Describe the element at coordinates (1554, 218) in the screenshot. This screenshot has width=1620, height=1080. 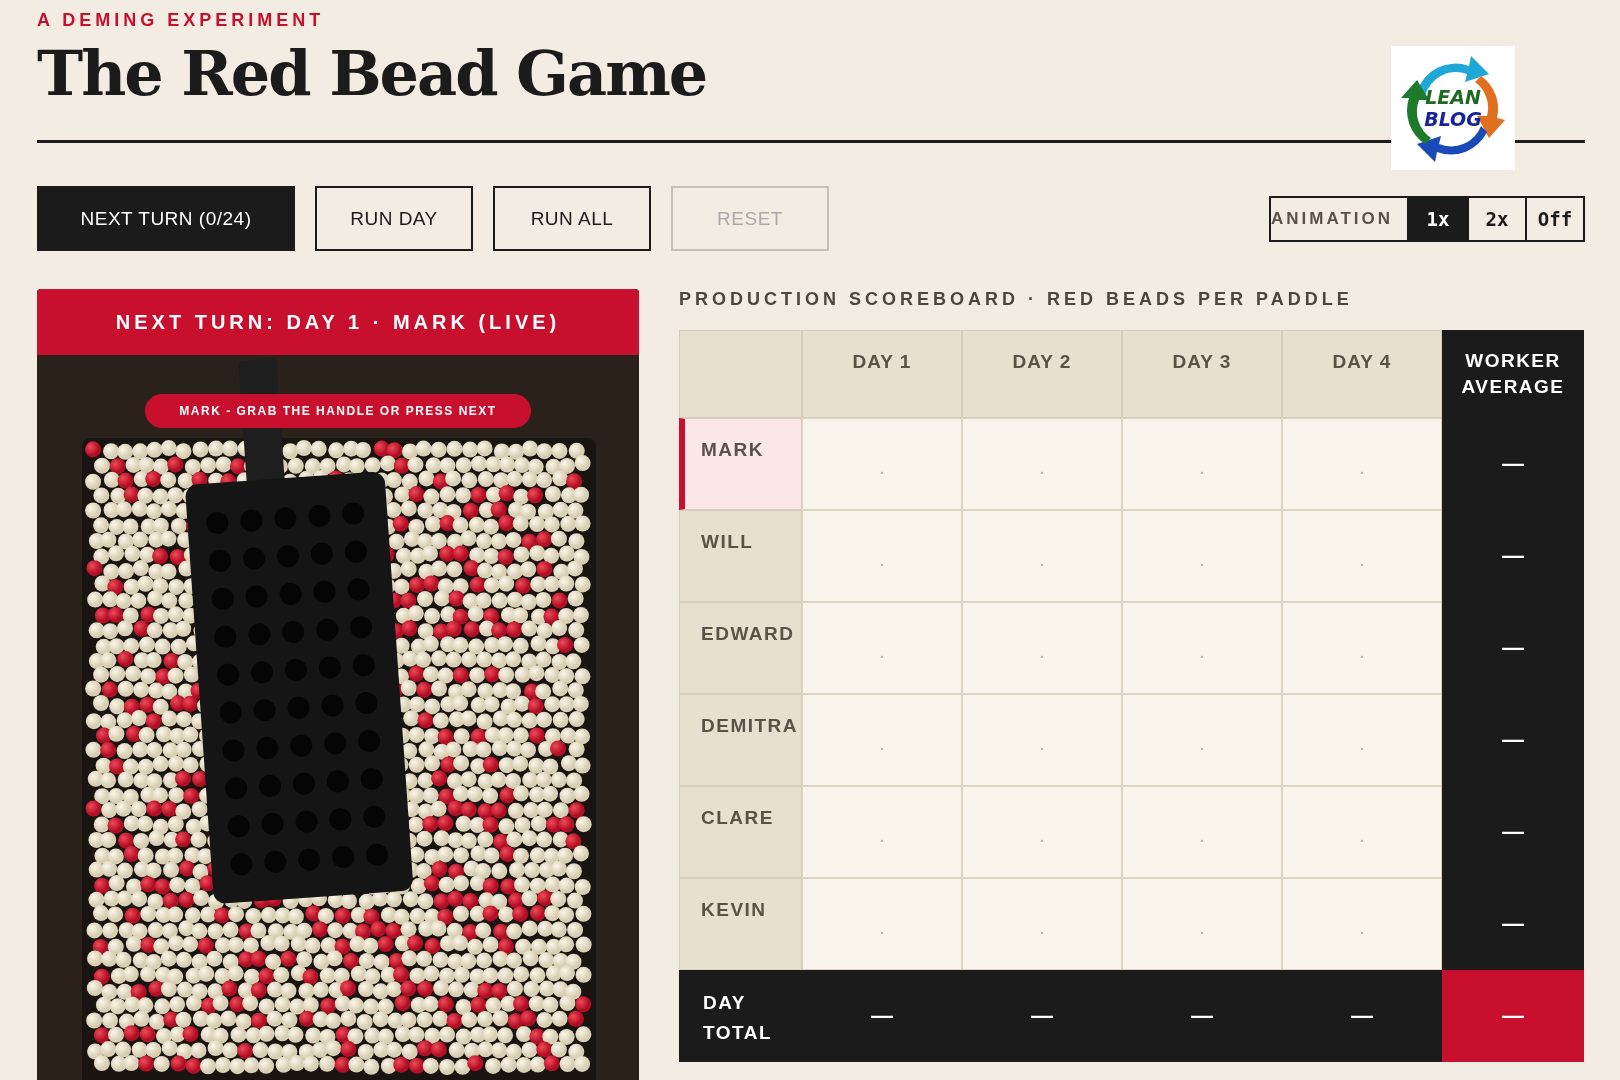
I see `speed-option: Off` at that location.